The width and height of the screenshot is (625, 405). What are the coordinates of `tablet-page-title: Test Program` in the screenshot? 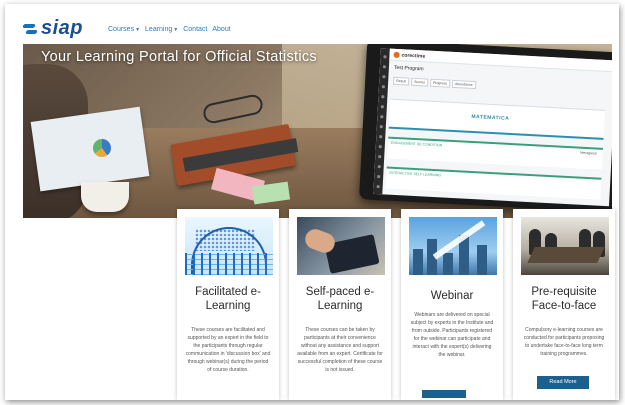 It's located at (408, 68).